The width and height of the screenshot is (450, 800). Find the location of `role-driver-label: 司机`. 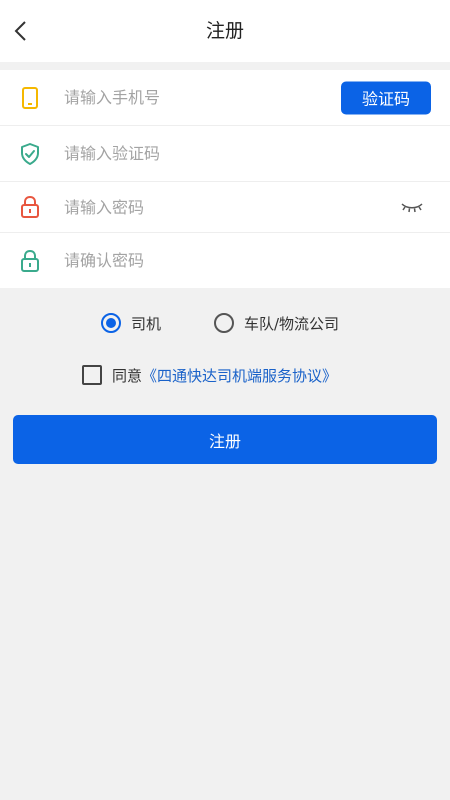

role-driver-label: 司机 is located at coordinates (146, 323).